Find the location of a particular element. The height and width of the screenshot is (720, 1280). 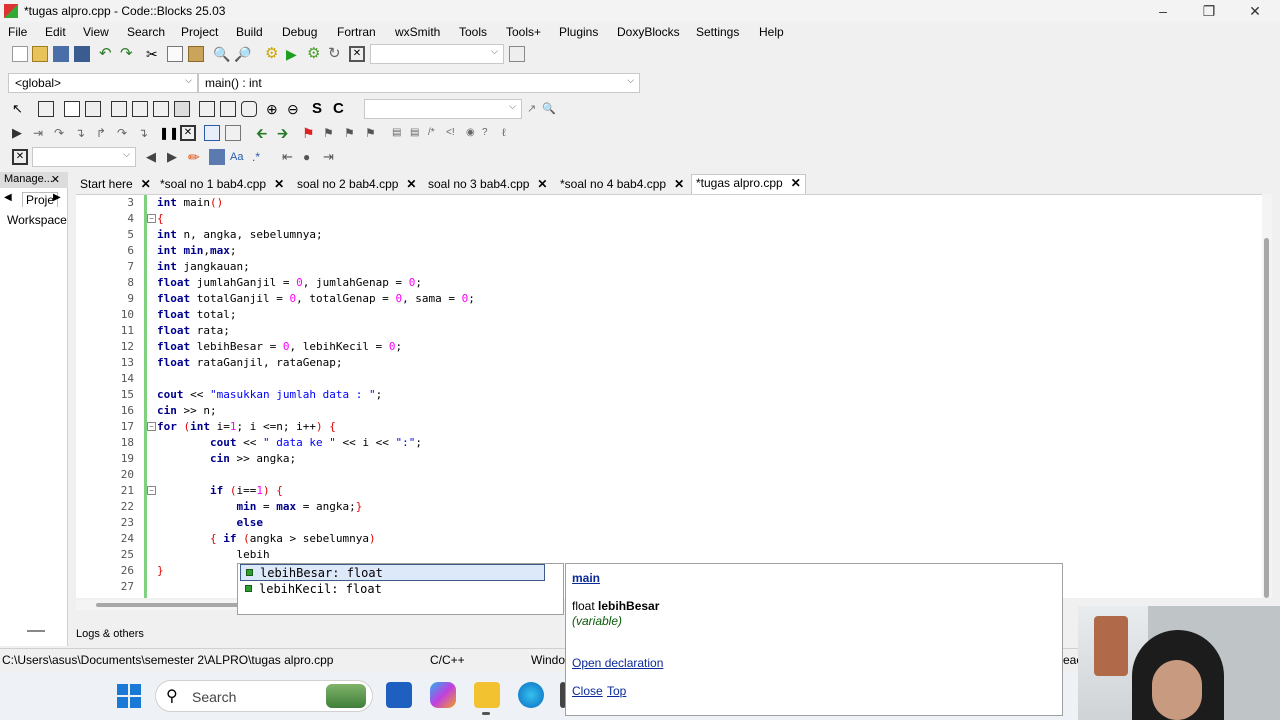

stream-comment-icon: <! is located at coordinates (454, 133).